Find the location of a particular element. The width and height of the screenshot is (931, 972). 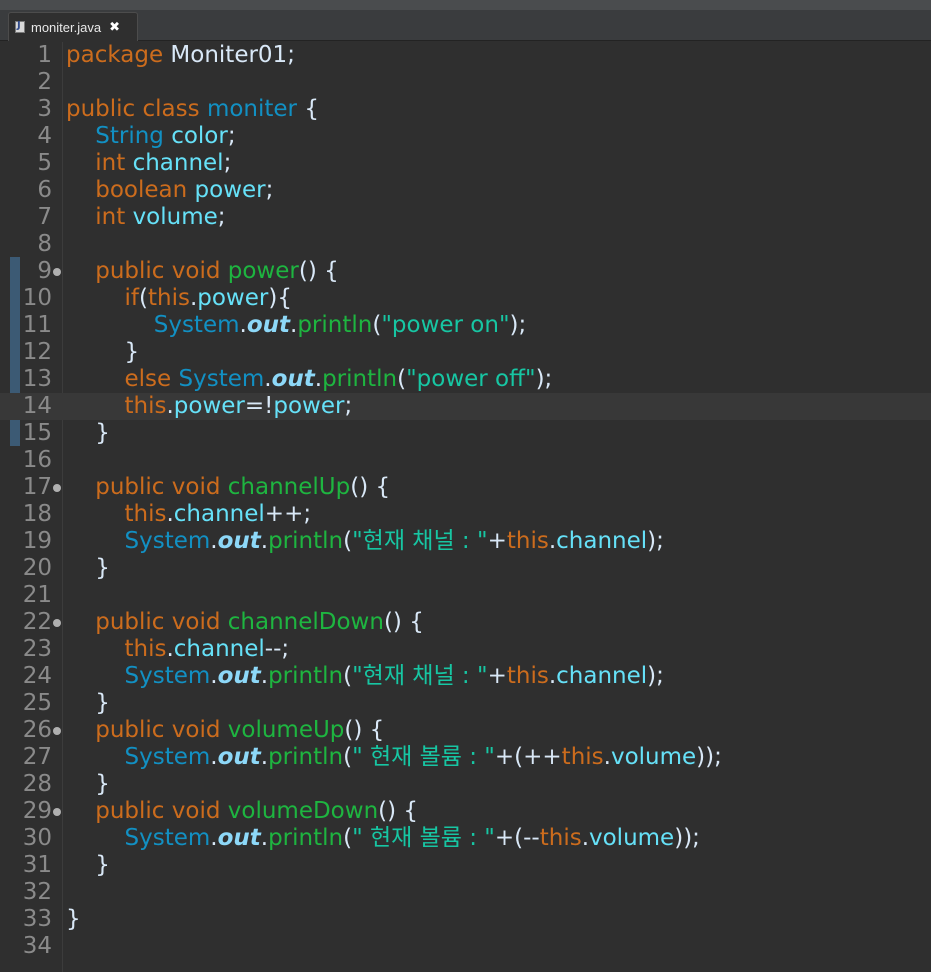

code-token: channelDown is located at coordinates (305, 622).